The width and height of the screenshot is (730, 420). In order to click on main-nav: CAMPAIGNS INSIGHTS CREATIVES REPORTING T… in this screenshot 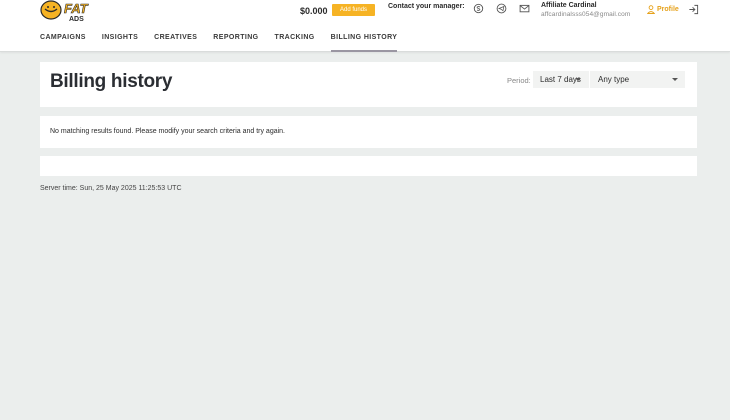, I will do `click(219, 43)`.